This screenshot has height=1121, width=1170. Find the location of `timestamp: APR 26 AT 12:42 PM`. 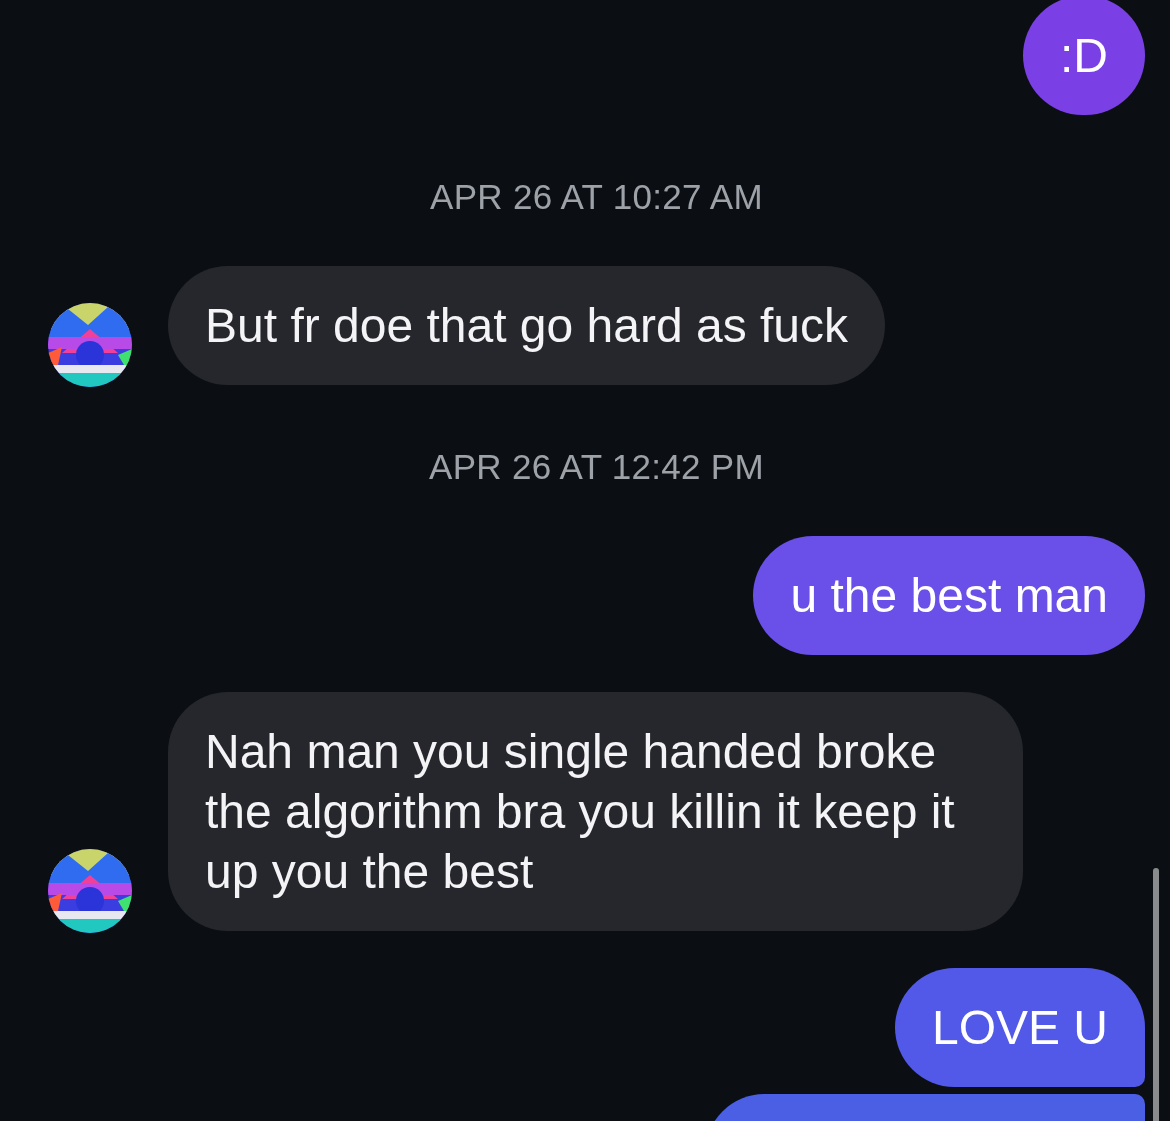

timestamp: APR 26 AT 12:42 PM is located at coordinates (596, 467).